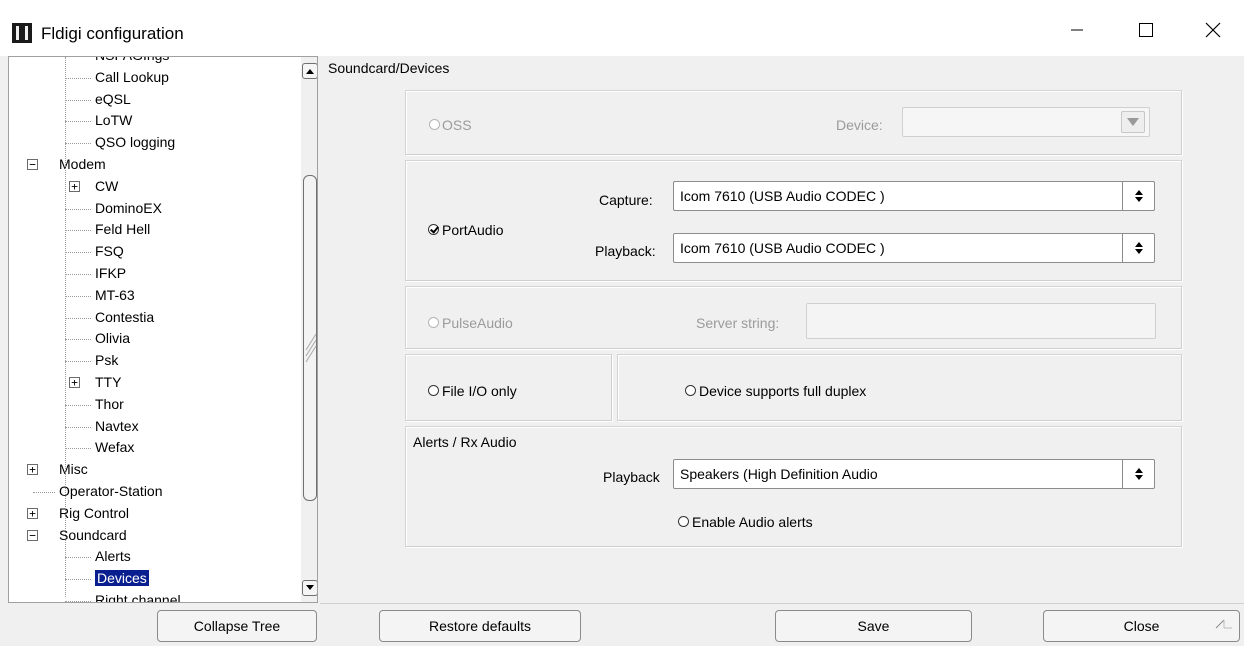 The width and height of the screenshot is (1244, 646). I want to click on tree-item: Alerts, so click(113, 556).